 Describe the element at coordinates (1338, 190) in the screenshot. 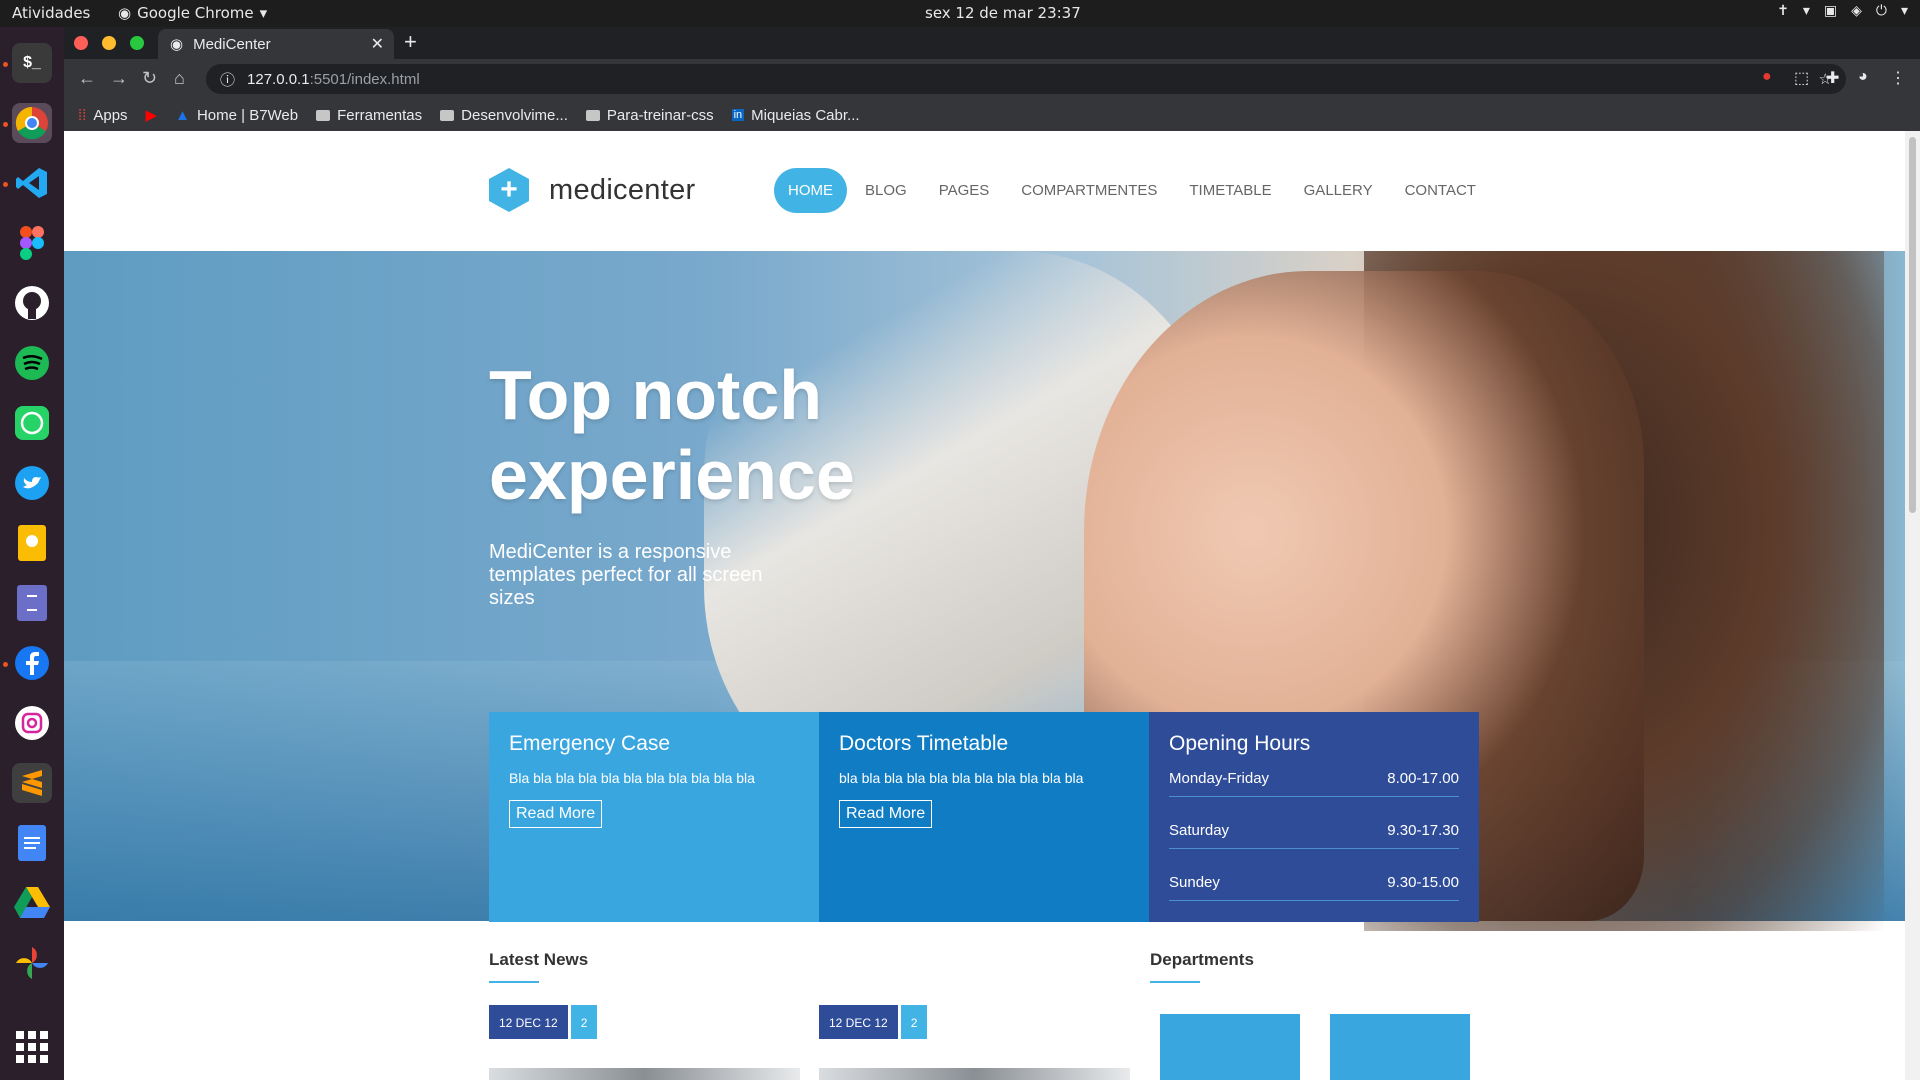

I see `nav-gallery: GALLERY` at that location.